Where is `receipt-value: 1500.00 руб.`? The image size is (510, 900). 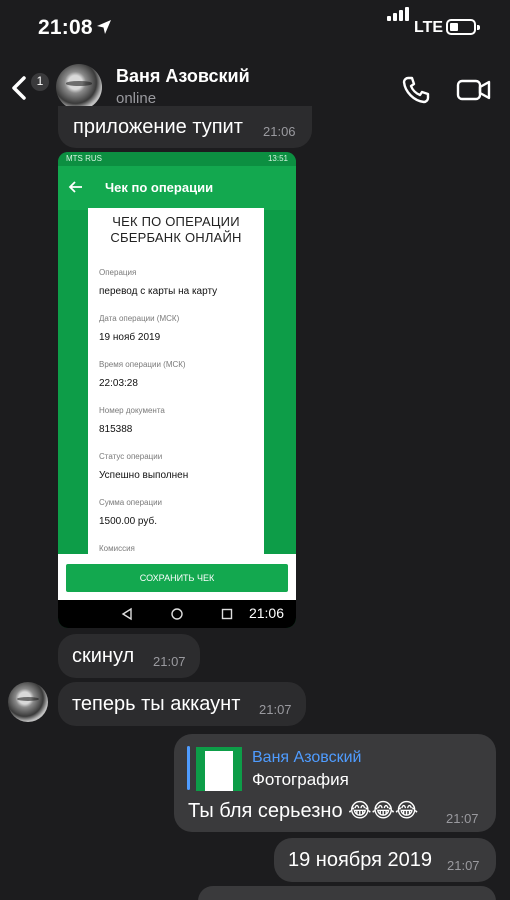
receipt-value: 1500.00 руб. is located at coordinates (128, 521).